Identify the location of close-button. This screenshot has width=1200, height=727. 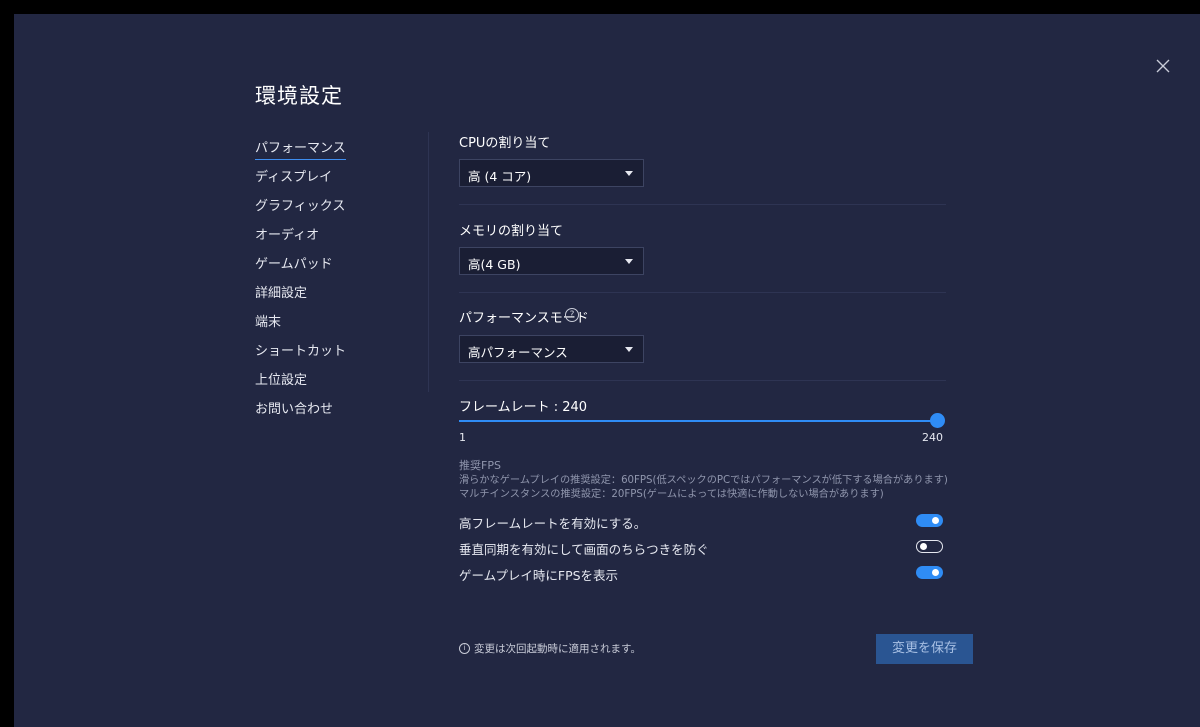
(1163, 66).